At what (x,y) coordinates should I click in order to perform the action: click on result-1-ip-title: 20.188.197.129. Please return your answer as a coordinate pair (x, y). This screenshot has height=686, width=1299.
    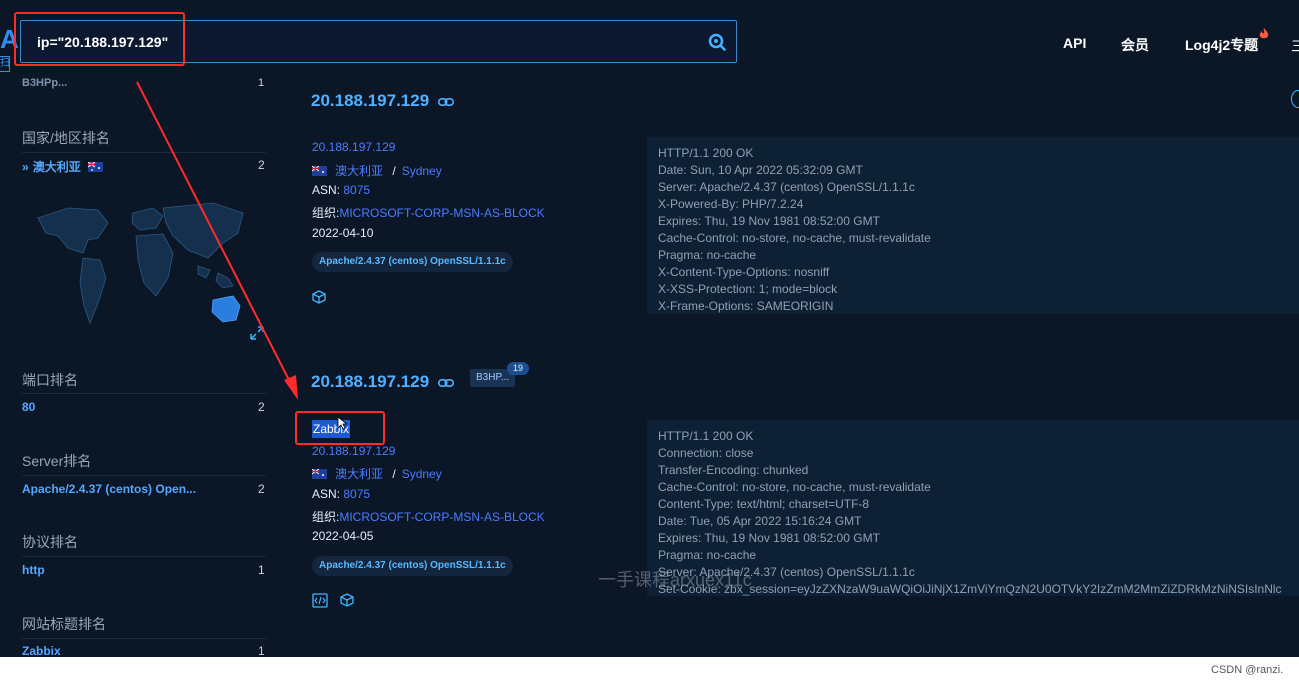
    Looking at the image, I should click on (382, 101).